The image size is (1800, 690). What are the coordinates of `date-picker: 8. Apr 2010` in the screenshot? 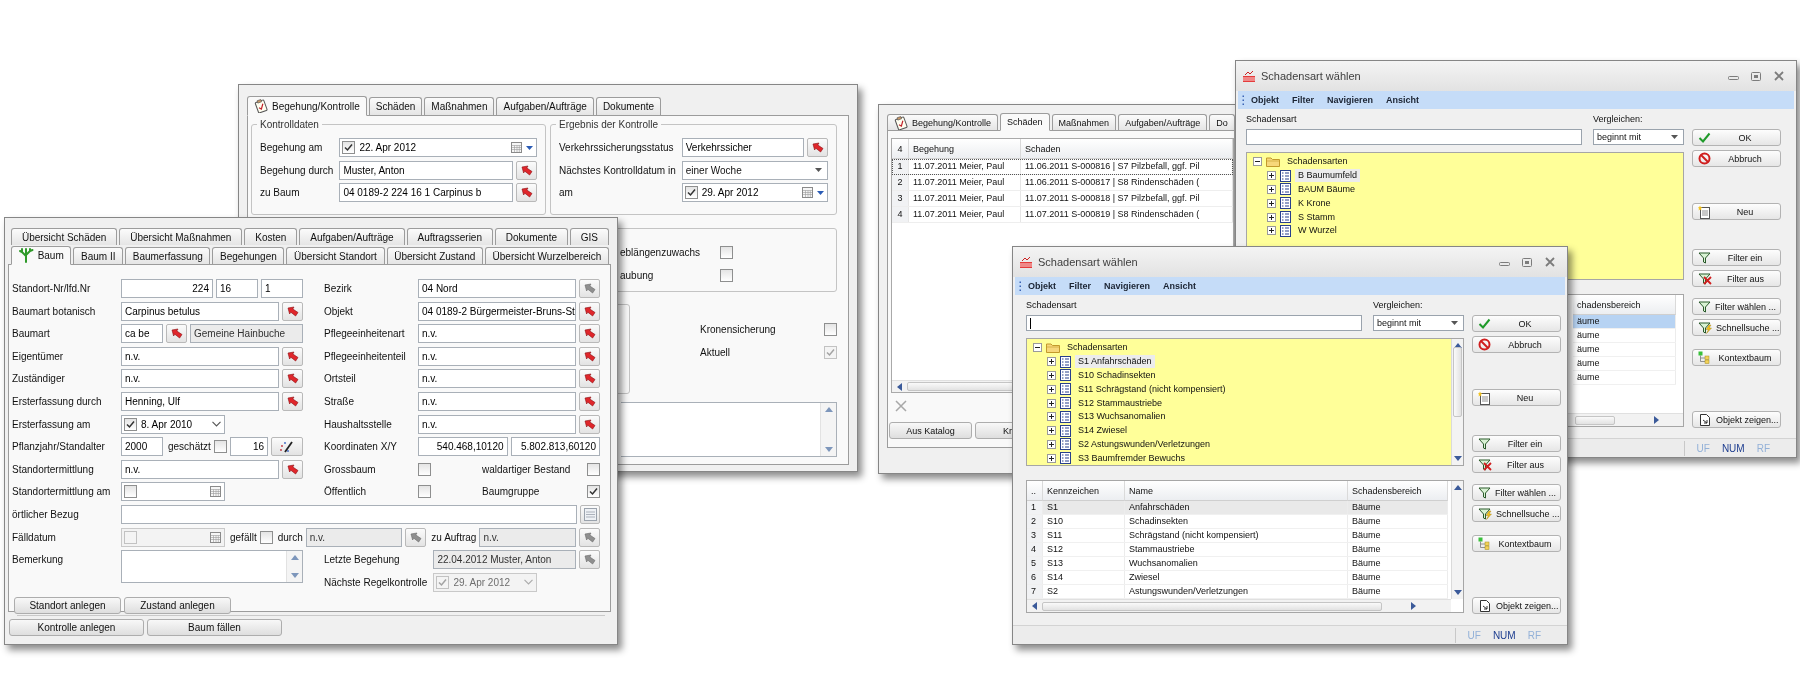 It's located at (173, 424).